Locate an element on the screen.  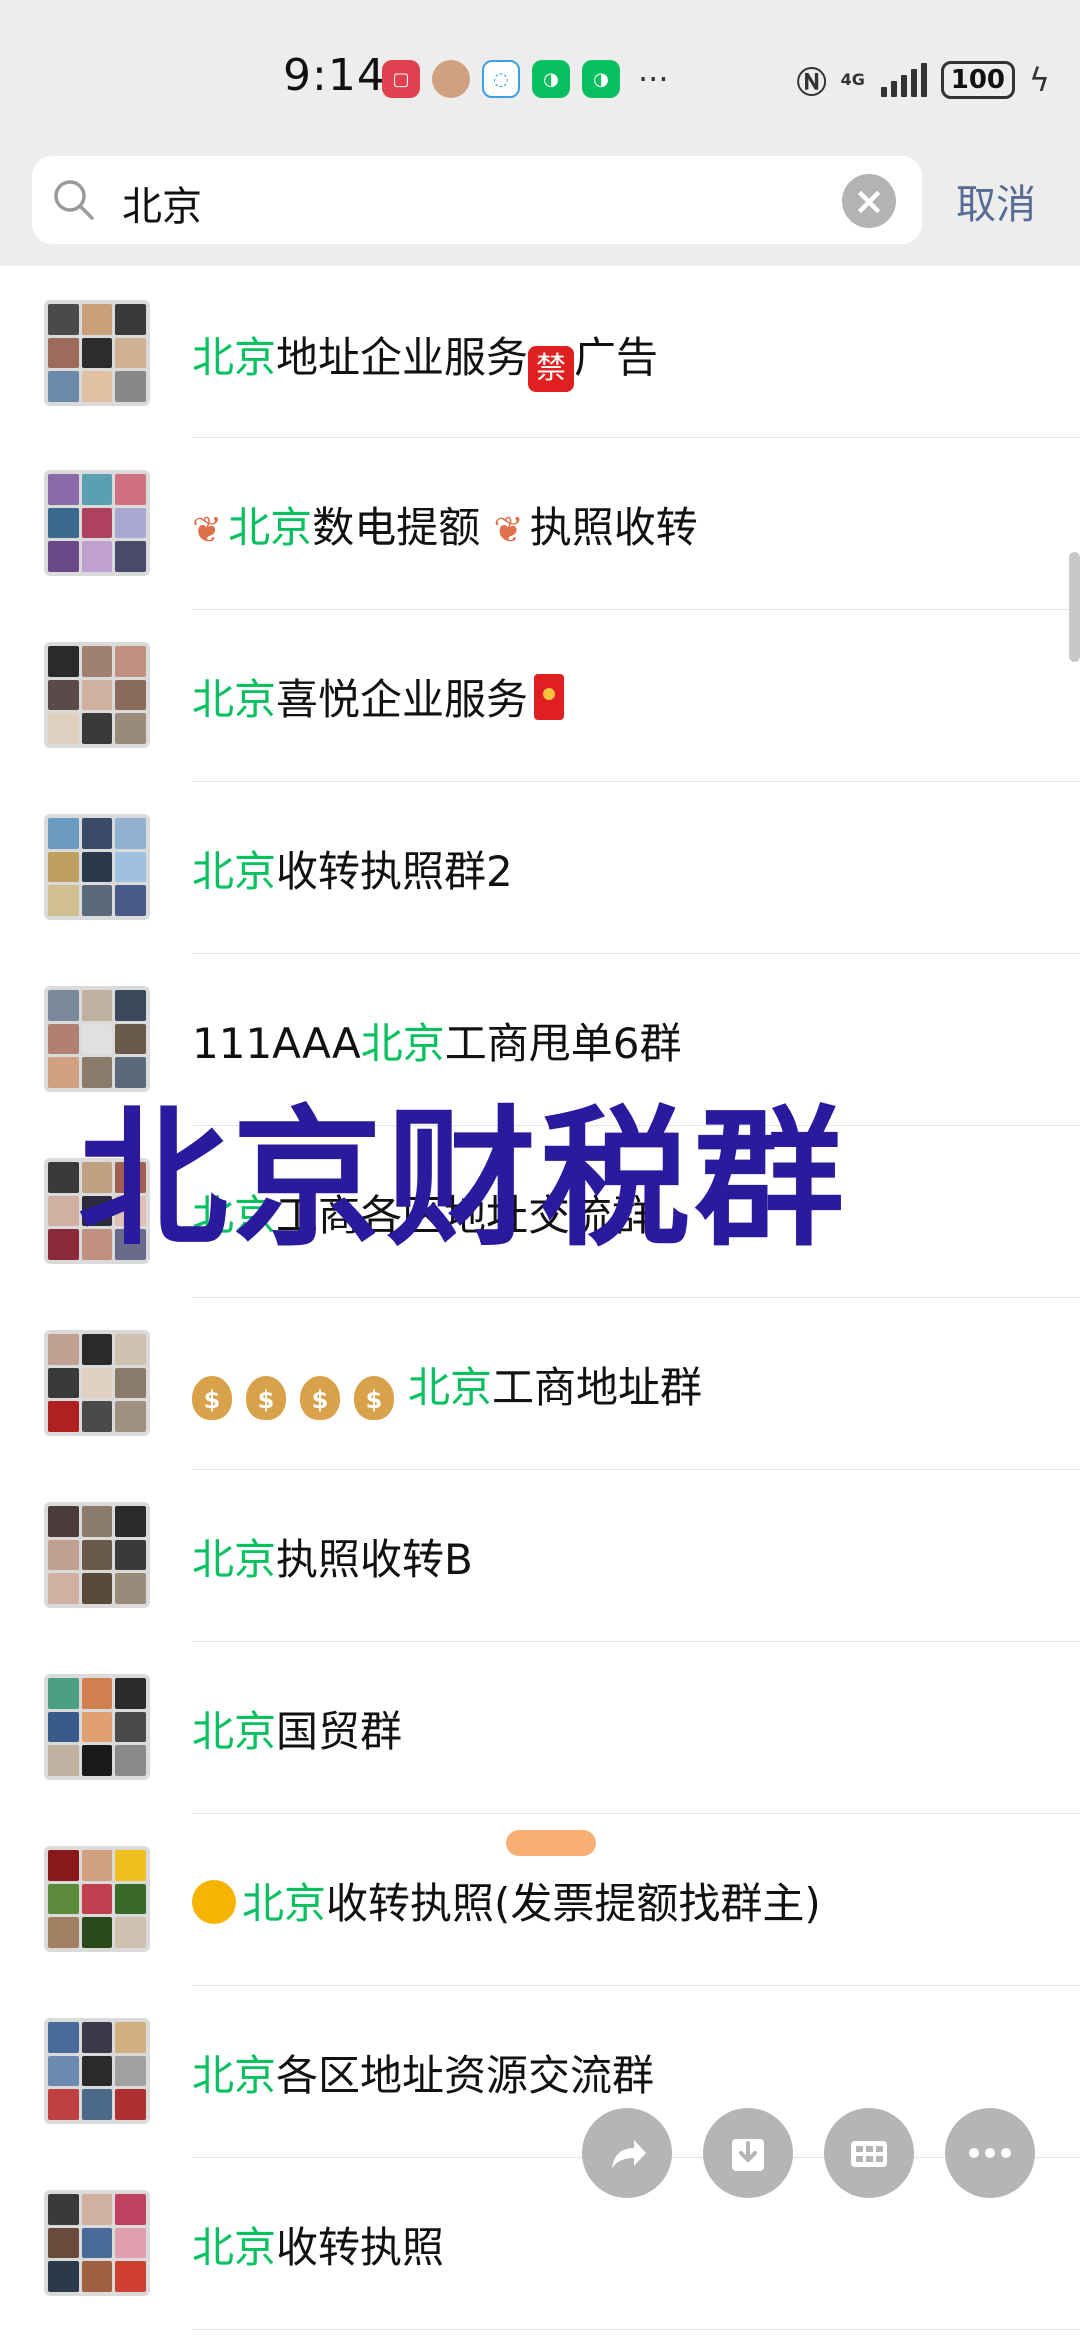
huawei-icon: ▢ is located at coordinates (401, 79).